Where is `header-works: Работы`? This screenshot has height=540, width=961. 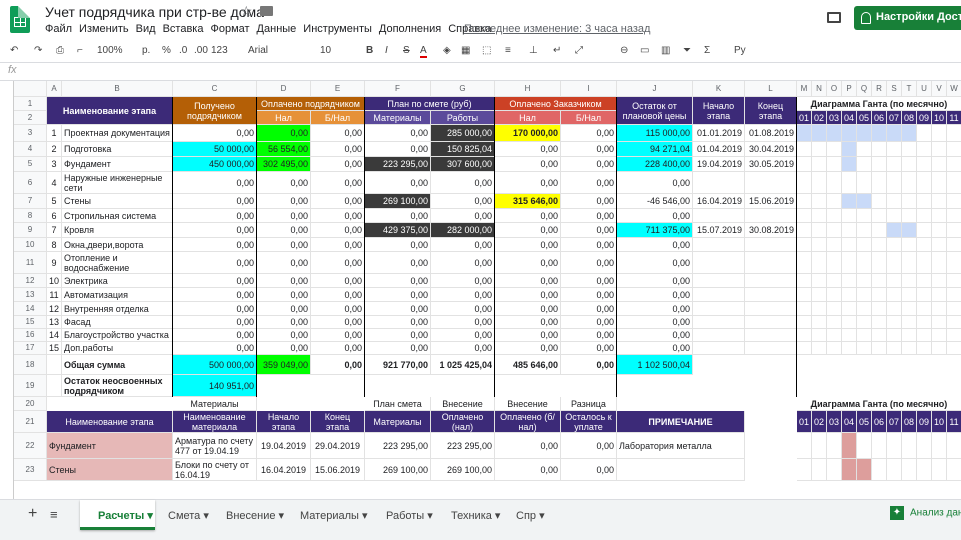 header-works: Работы is located at coordinates (463, 118).